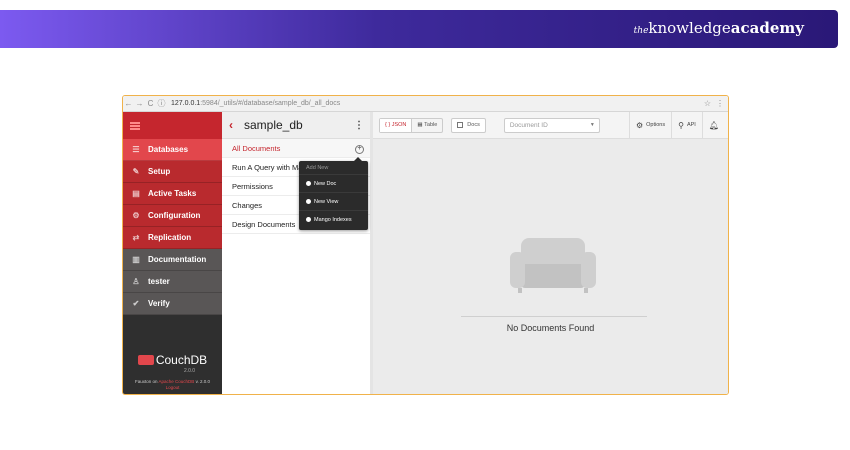  Describe the element at coordinates (592, 125) in the screenshot. I see `chevron-down-icon: ▼` at that location.